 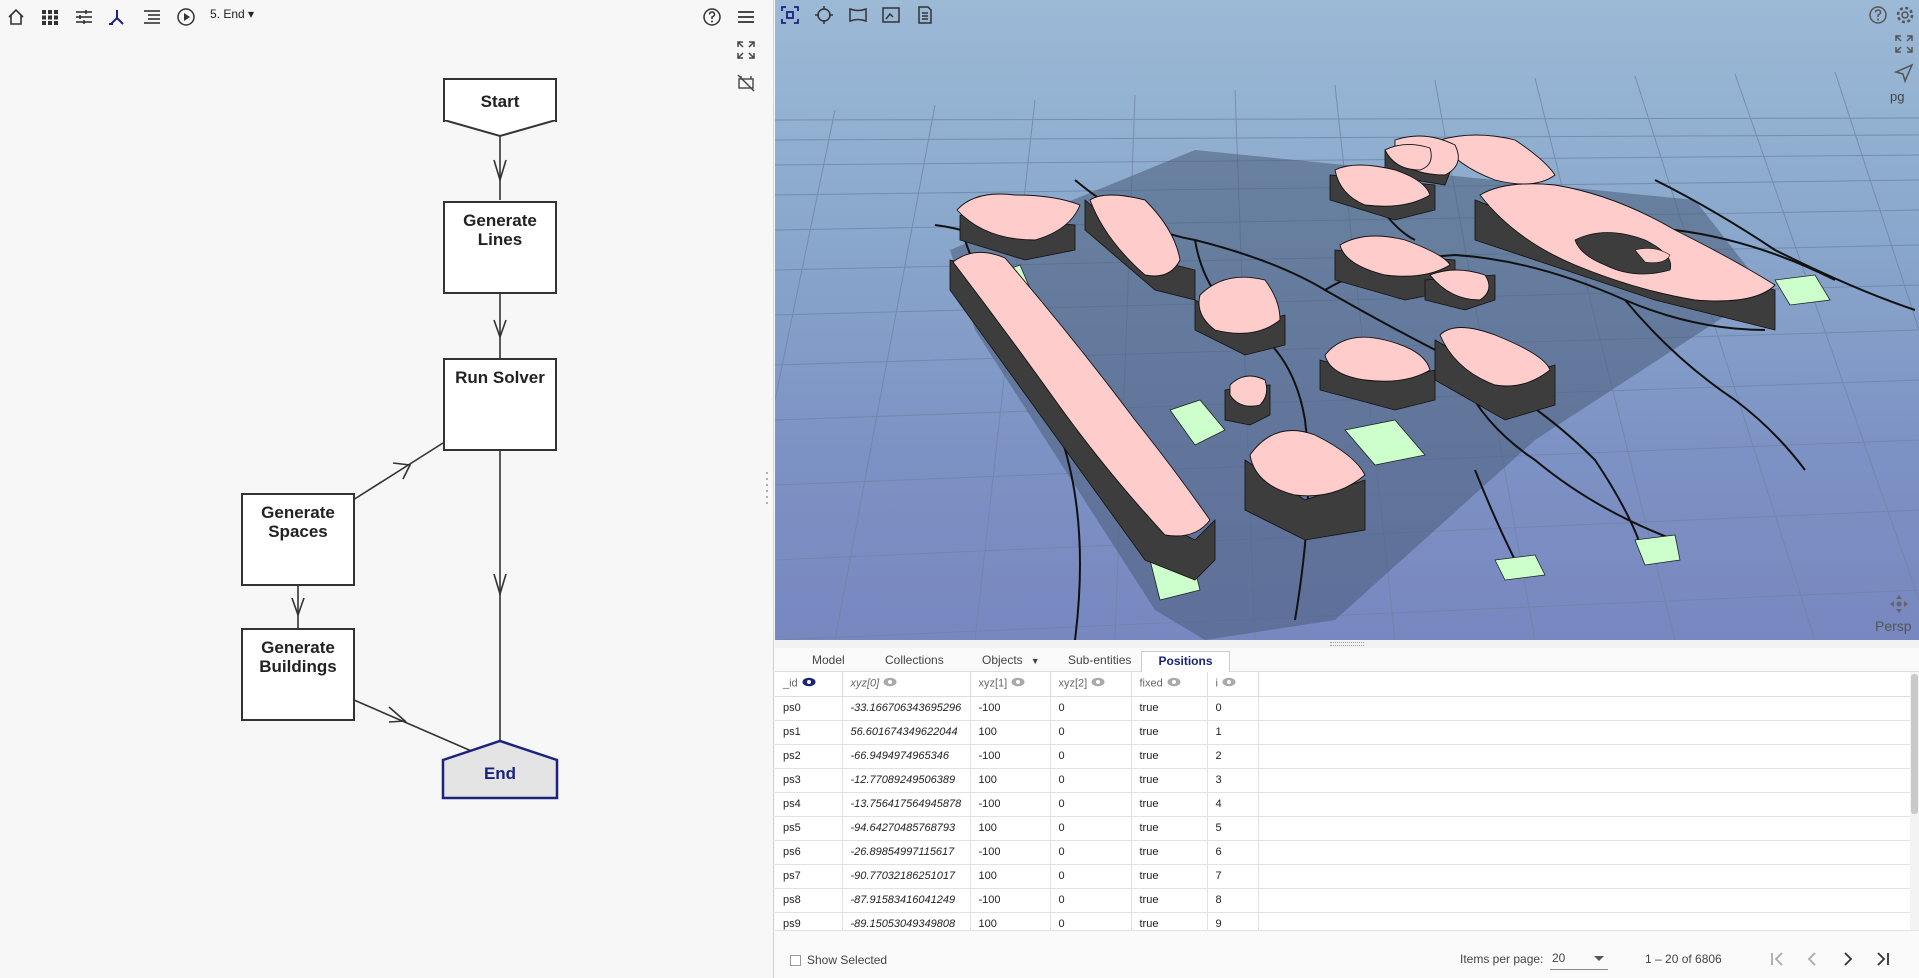 What do you see at coordinates (809, 876) in the screenshot?
I see `table-cell-id: ps7` at bounding box center [809, 876].